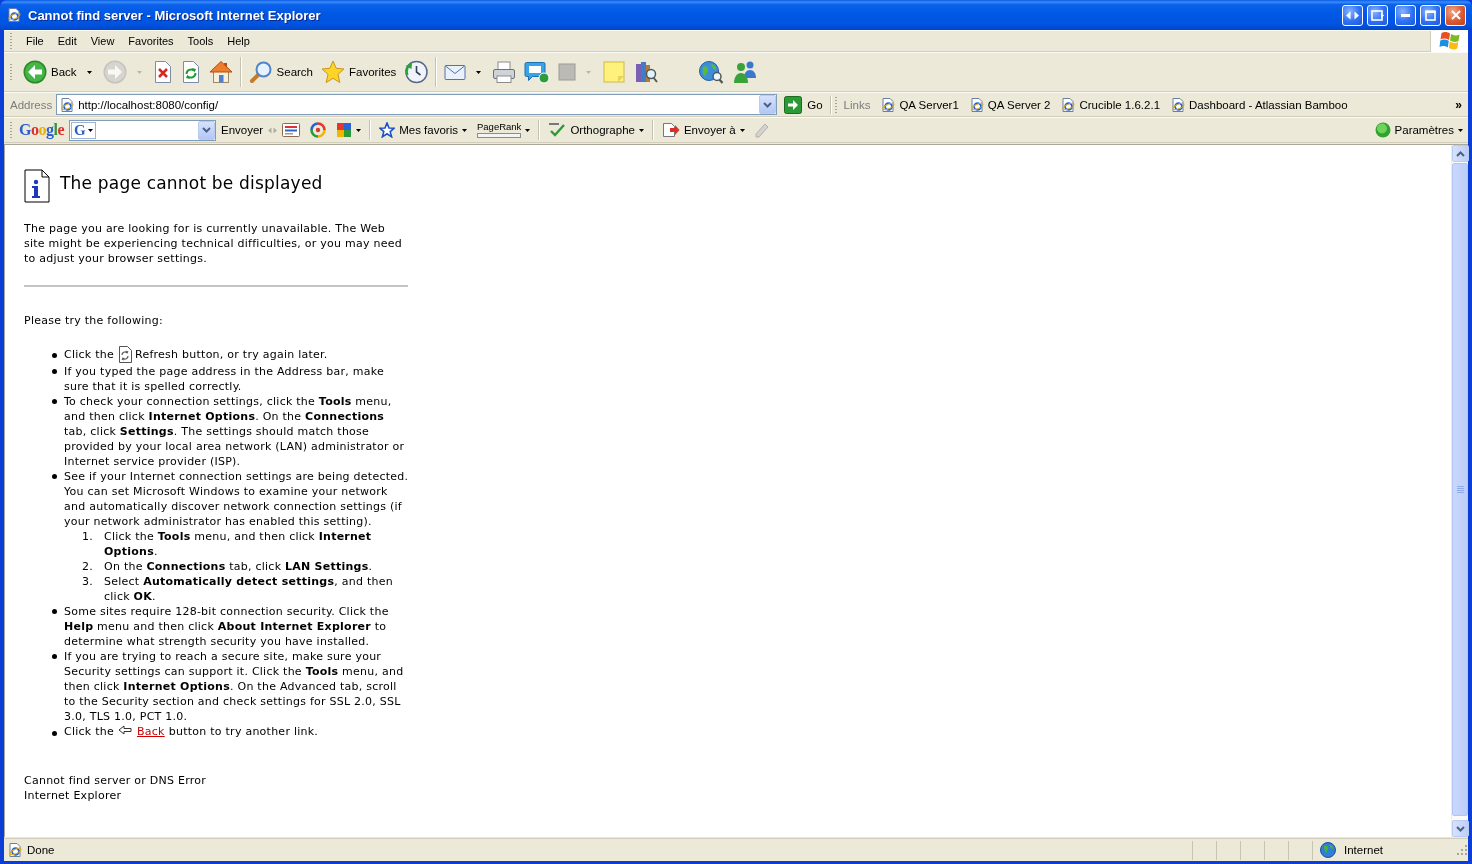 This screenshot has height=864, width=1472. Describe the element at coordinates (670, 130) in the screenshot. I see `send-page-icon` at that location.